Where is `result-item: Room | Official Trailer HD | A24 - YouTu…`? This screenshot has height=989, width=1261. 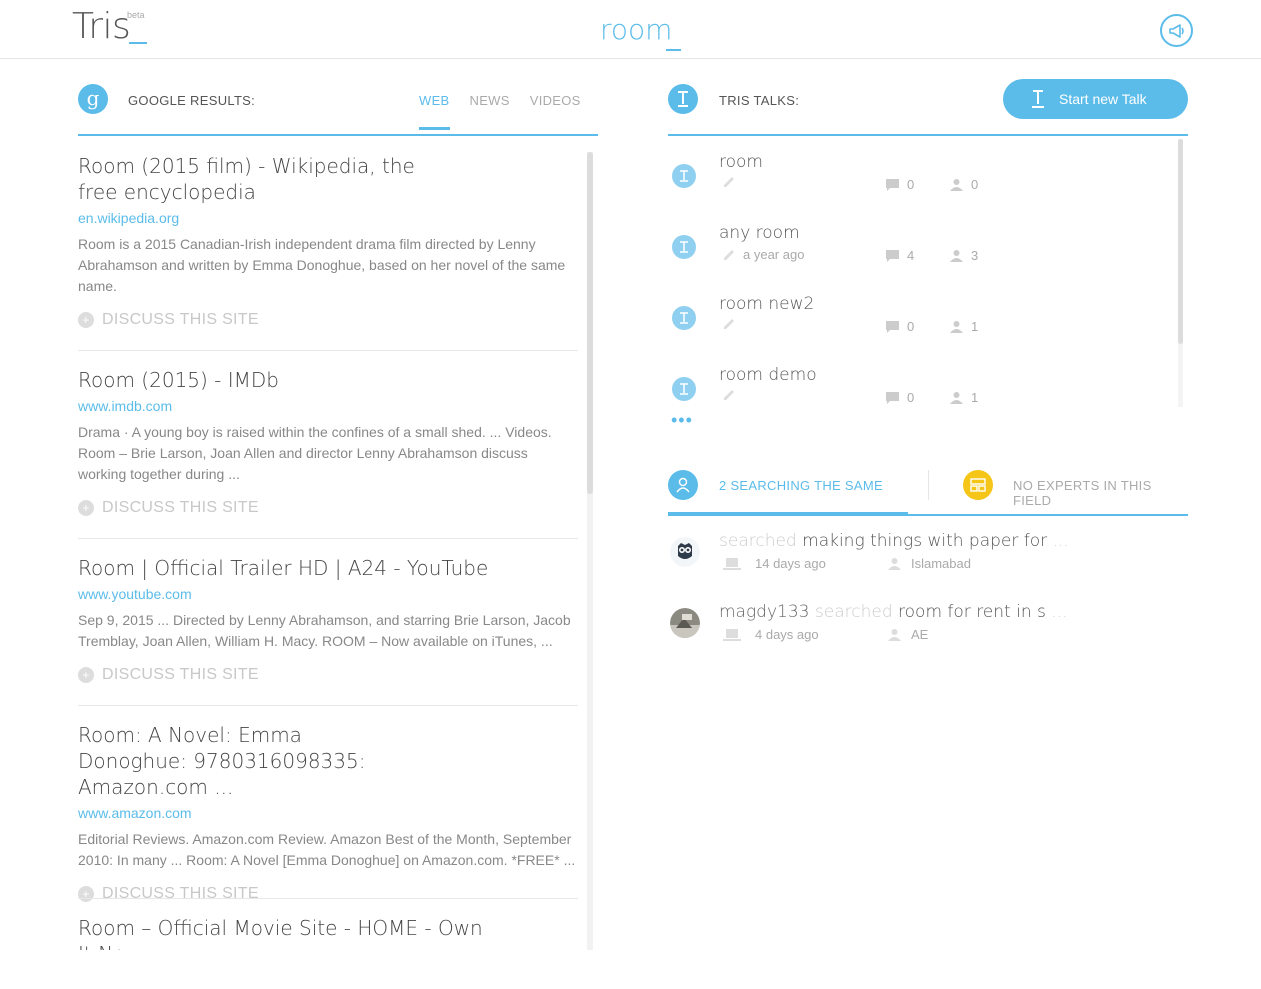
result-item: Room | Official Trailer HD | A24 - YouTu… is located at coordinates (328, 619).